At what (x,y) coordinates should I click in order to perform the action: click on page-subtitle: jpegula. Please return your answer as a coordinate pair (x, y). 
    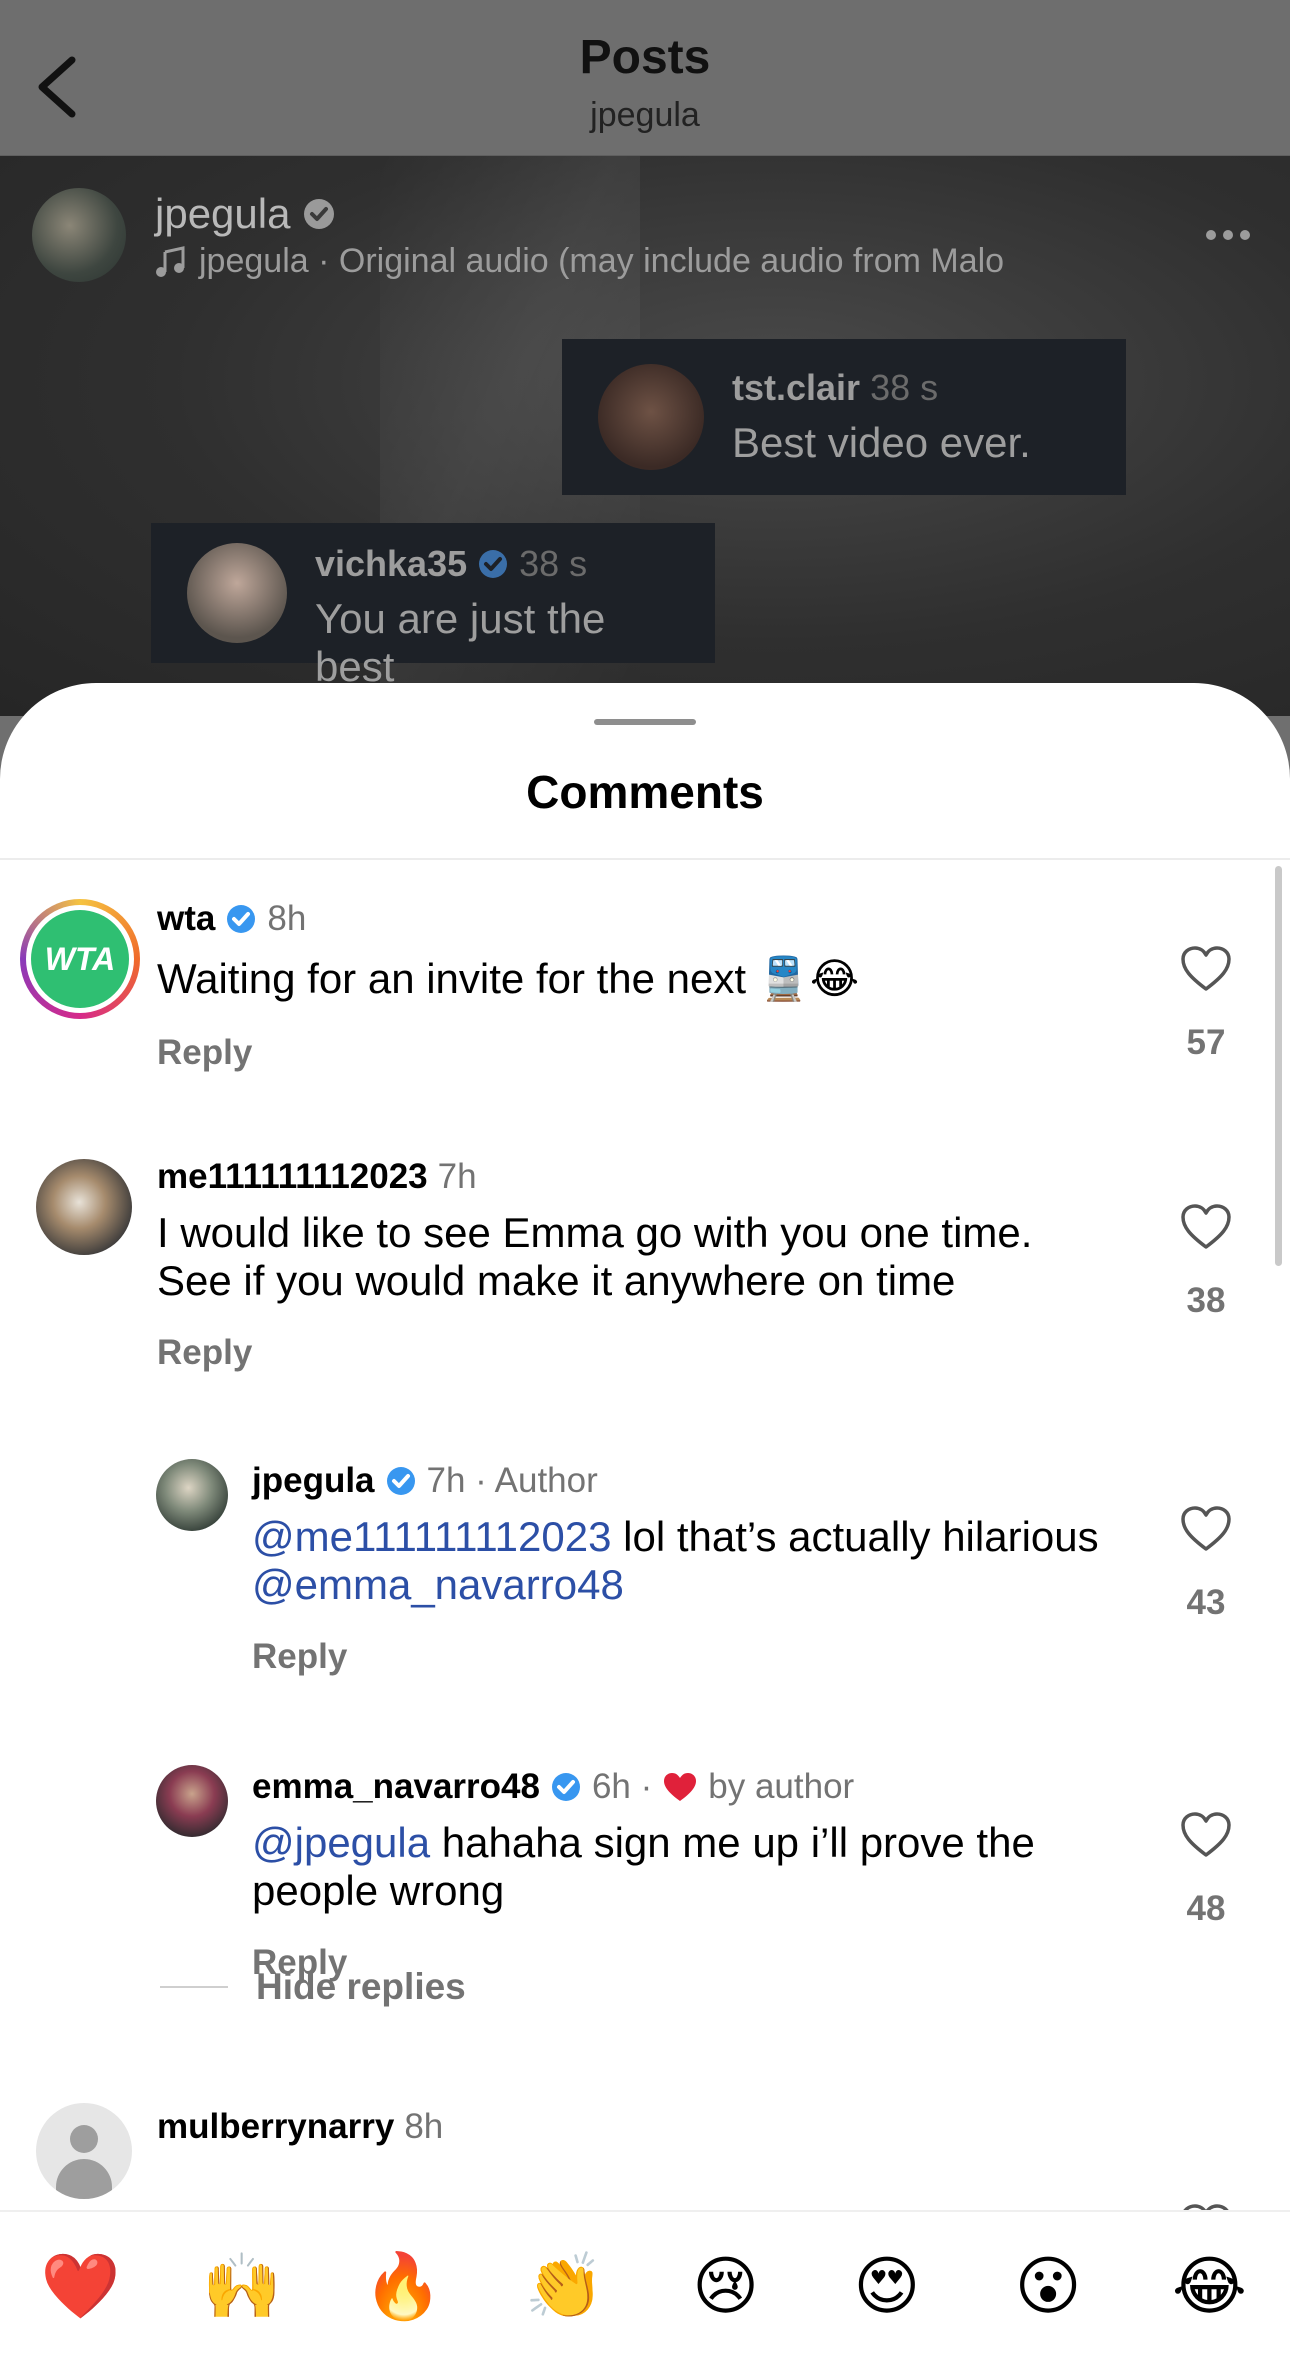
    Looking at the image, I should click on (645, 115).